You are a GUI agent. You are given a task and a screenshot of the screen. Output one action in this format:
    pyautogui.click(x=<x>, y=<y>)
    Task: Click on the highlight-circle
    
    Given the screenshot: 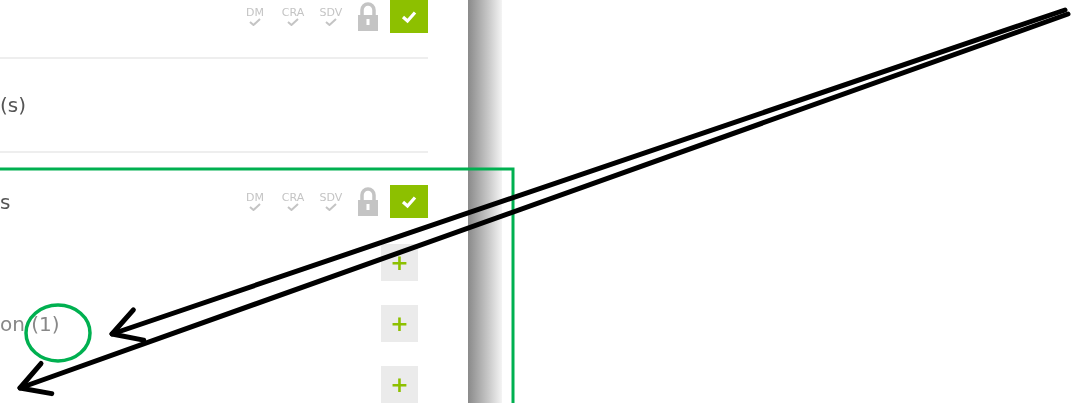 What is the action you would take?
    pyautogui.click(x=58, y=333)
    